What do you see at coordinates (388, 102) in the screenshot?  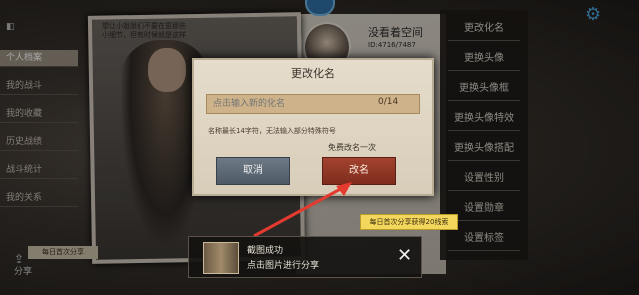 I see `char-count: 0/14` at bounding box center [388, 102].